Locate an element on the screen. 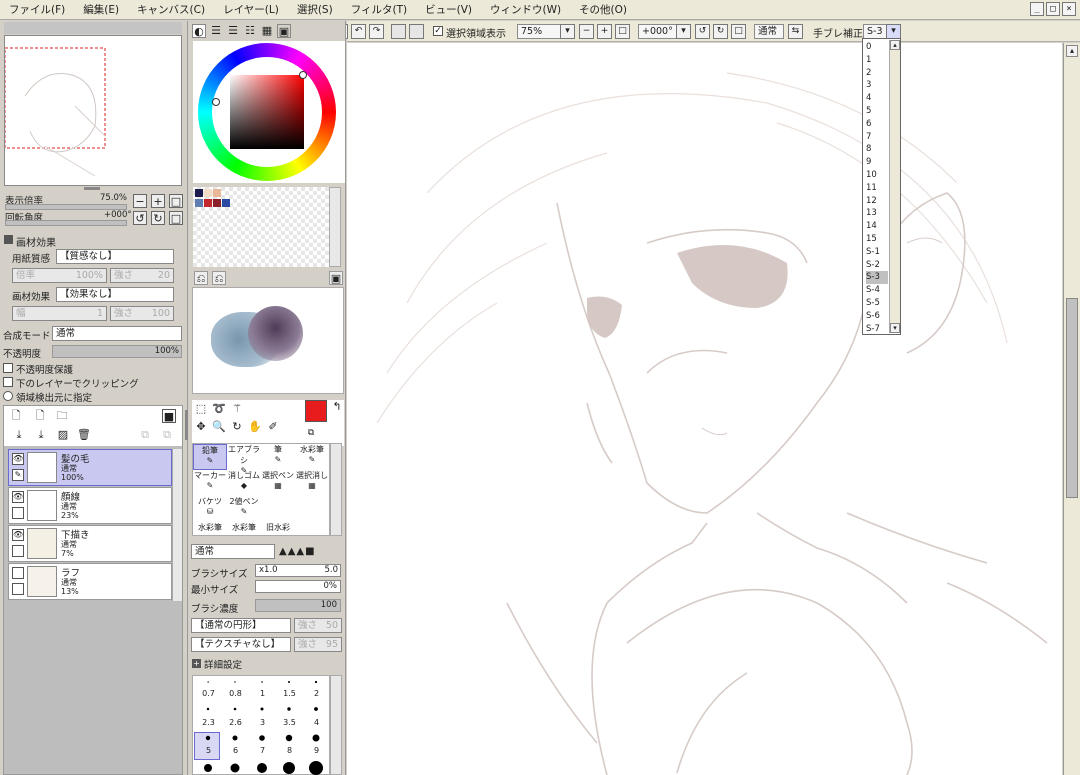  undo-icon: ↶ is located at coordinates (358, 31).